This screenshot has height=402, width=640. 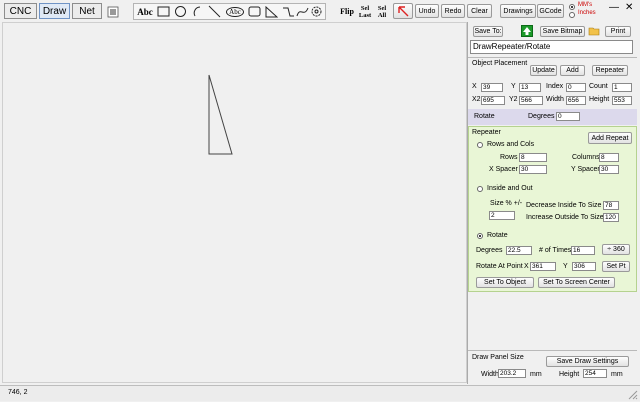 I want to click on y-spacer-label: Y Spacer, so click(x=585, y=169).